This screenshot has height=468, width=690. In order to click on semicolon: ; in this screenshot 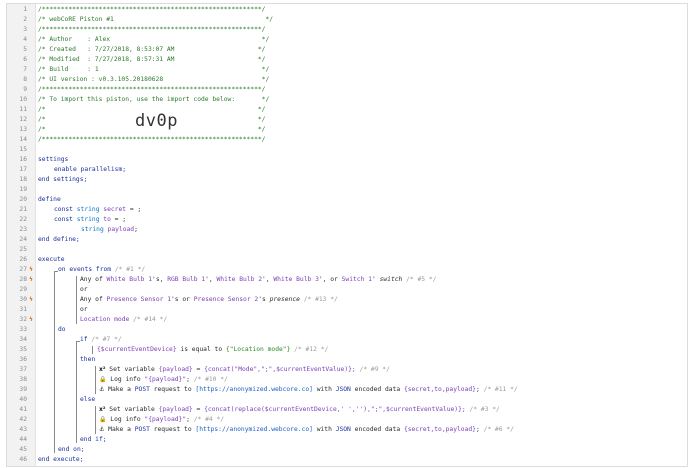, I will do `click(136, 229)`.